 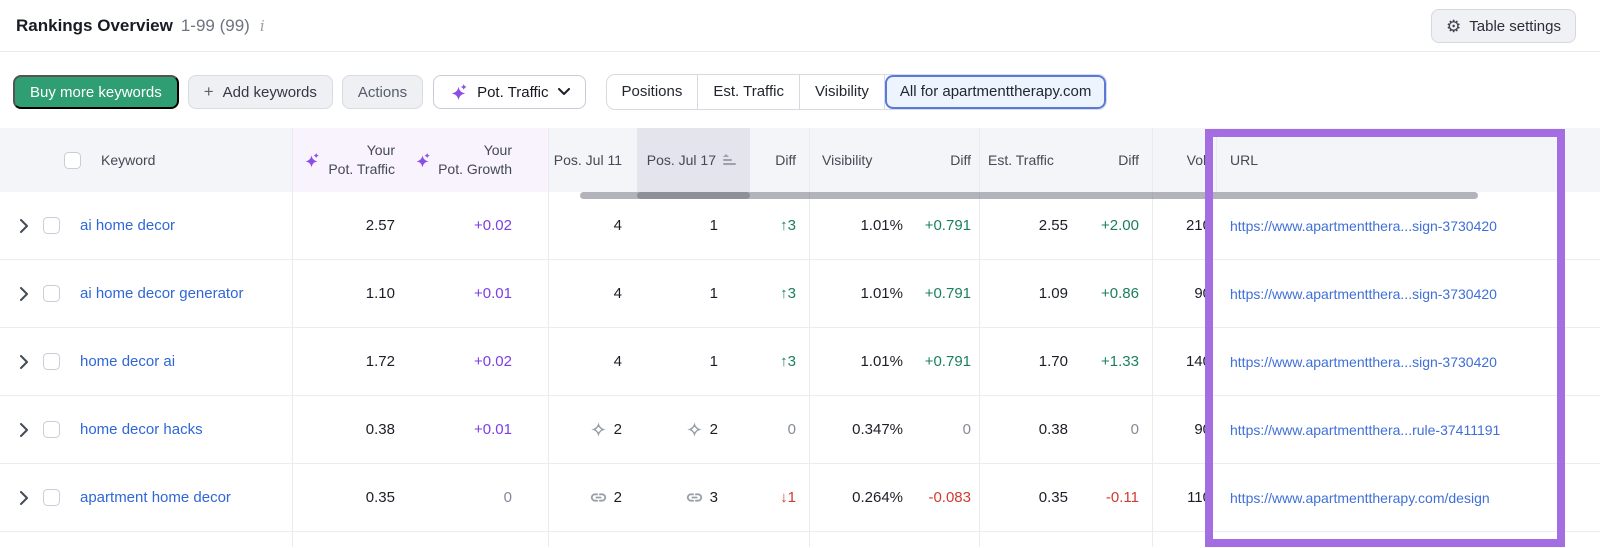 What do you see at coordinates (995, 92) in the screenshot?
I see `tab-all-for-domain: All for apartmenttherapy.com` at bounding box center [995, 92].